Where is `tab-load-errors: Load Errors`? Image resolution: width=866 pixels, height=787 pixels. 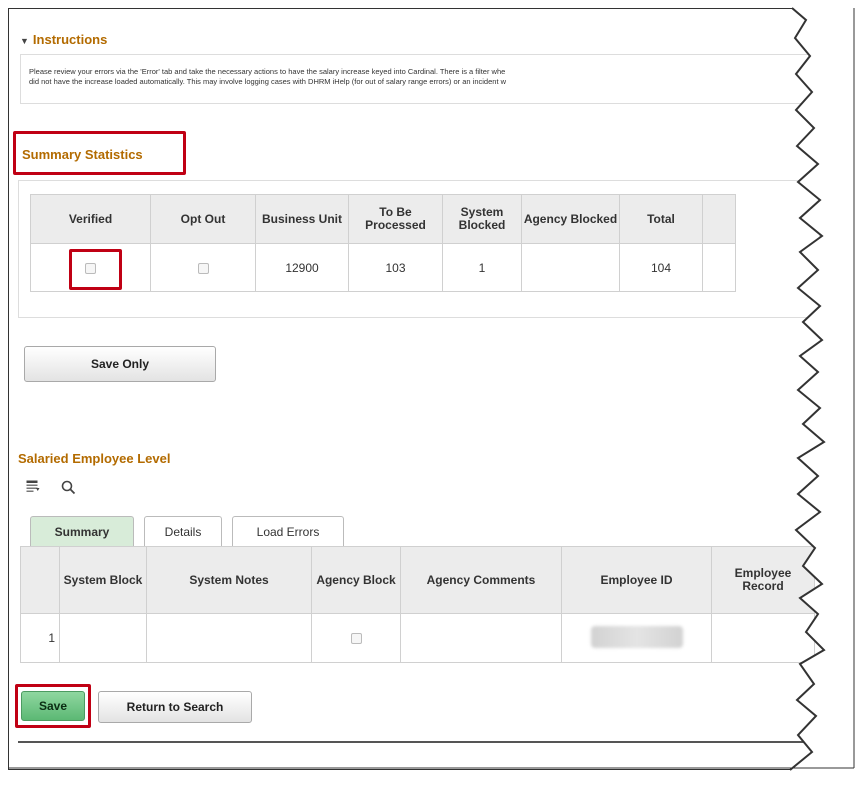
tab-load-errors: Load Errors is located at coordinates (288, 531).